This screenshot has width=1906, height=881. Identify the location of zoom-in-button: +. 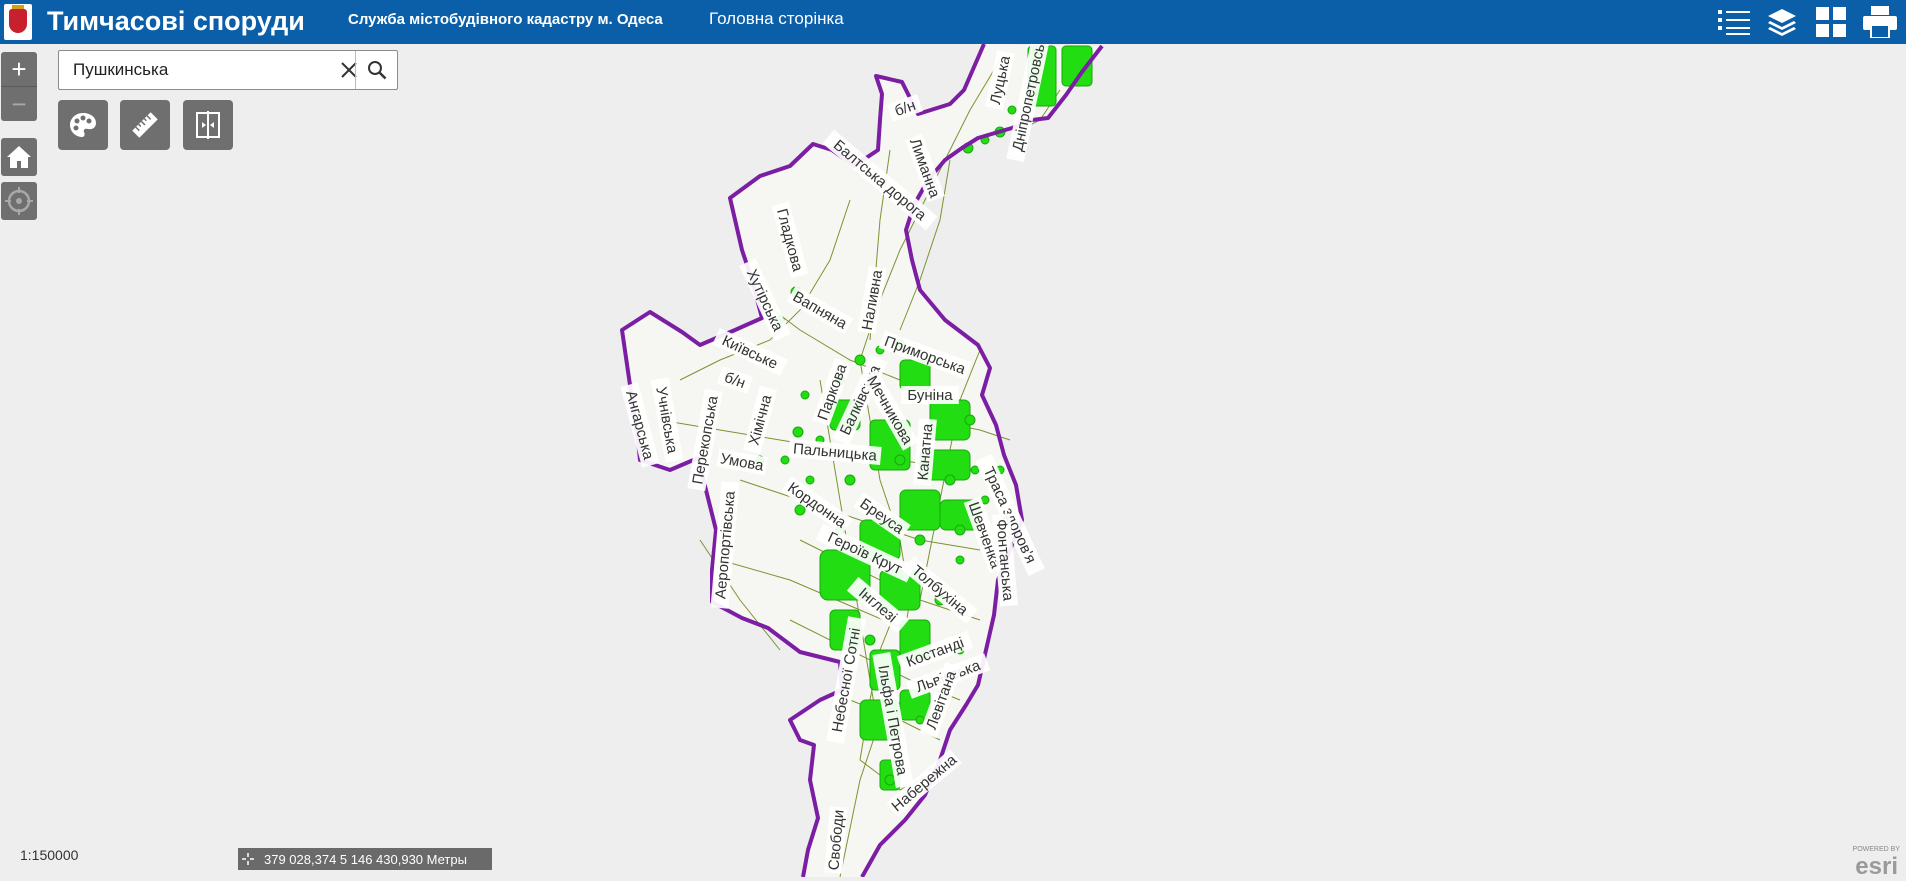
(19, 69).